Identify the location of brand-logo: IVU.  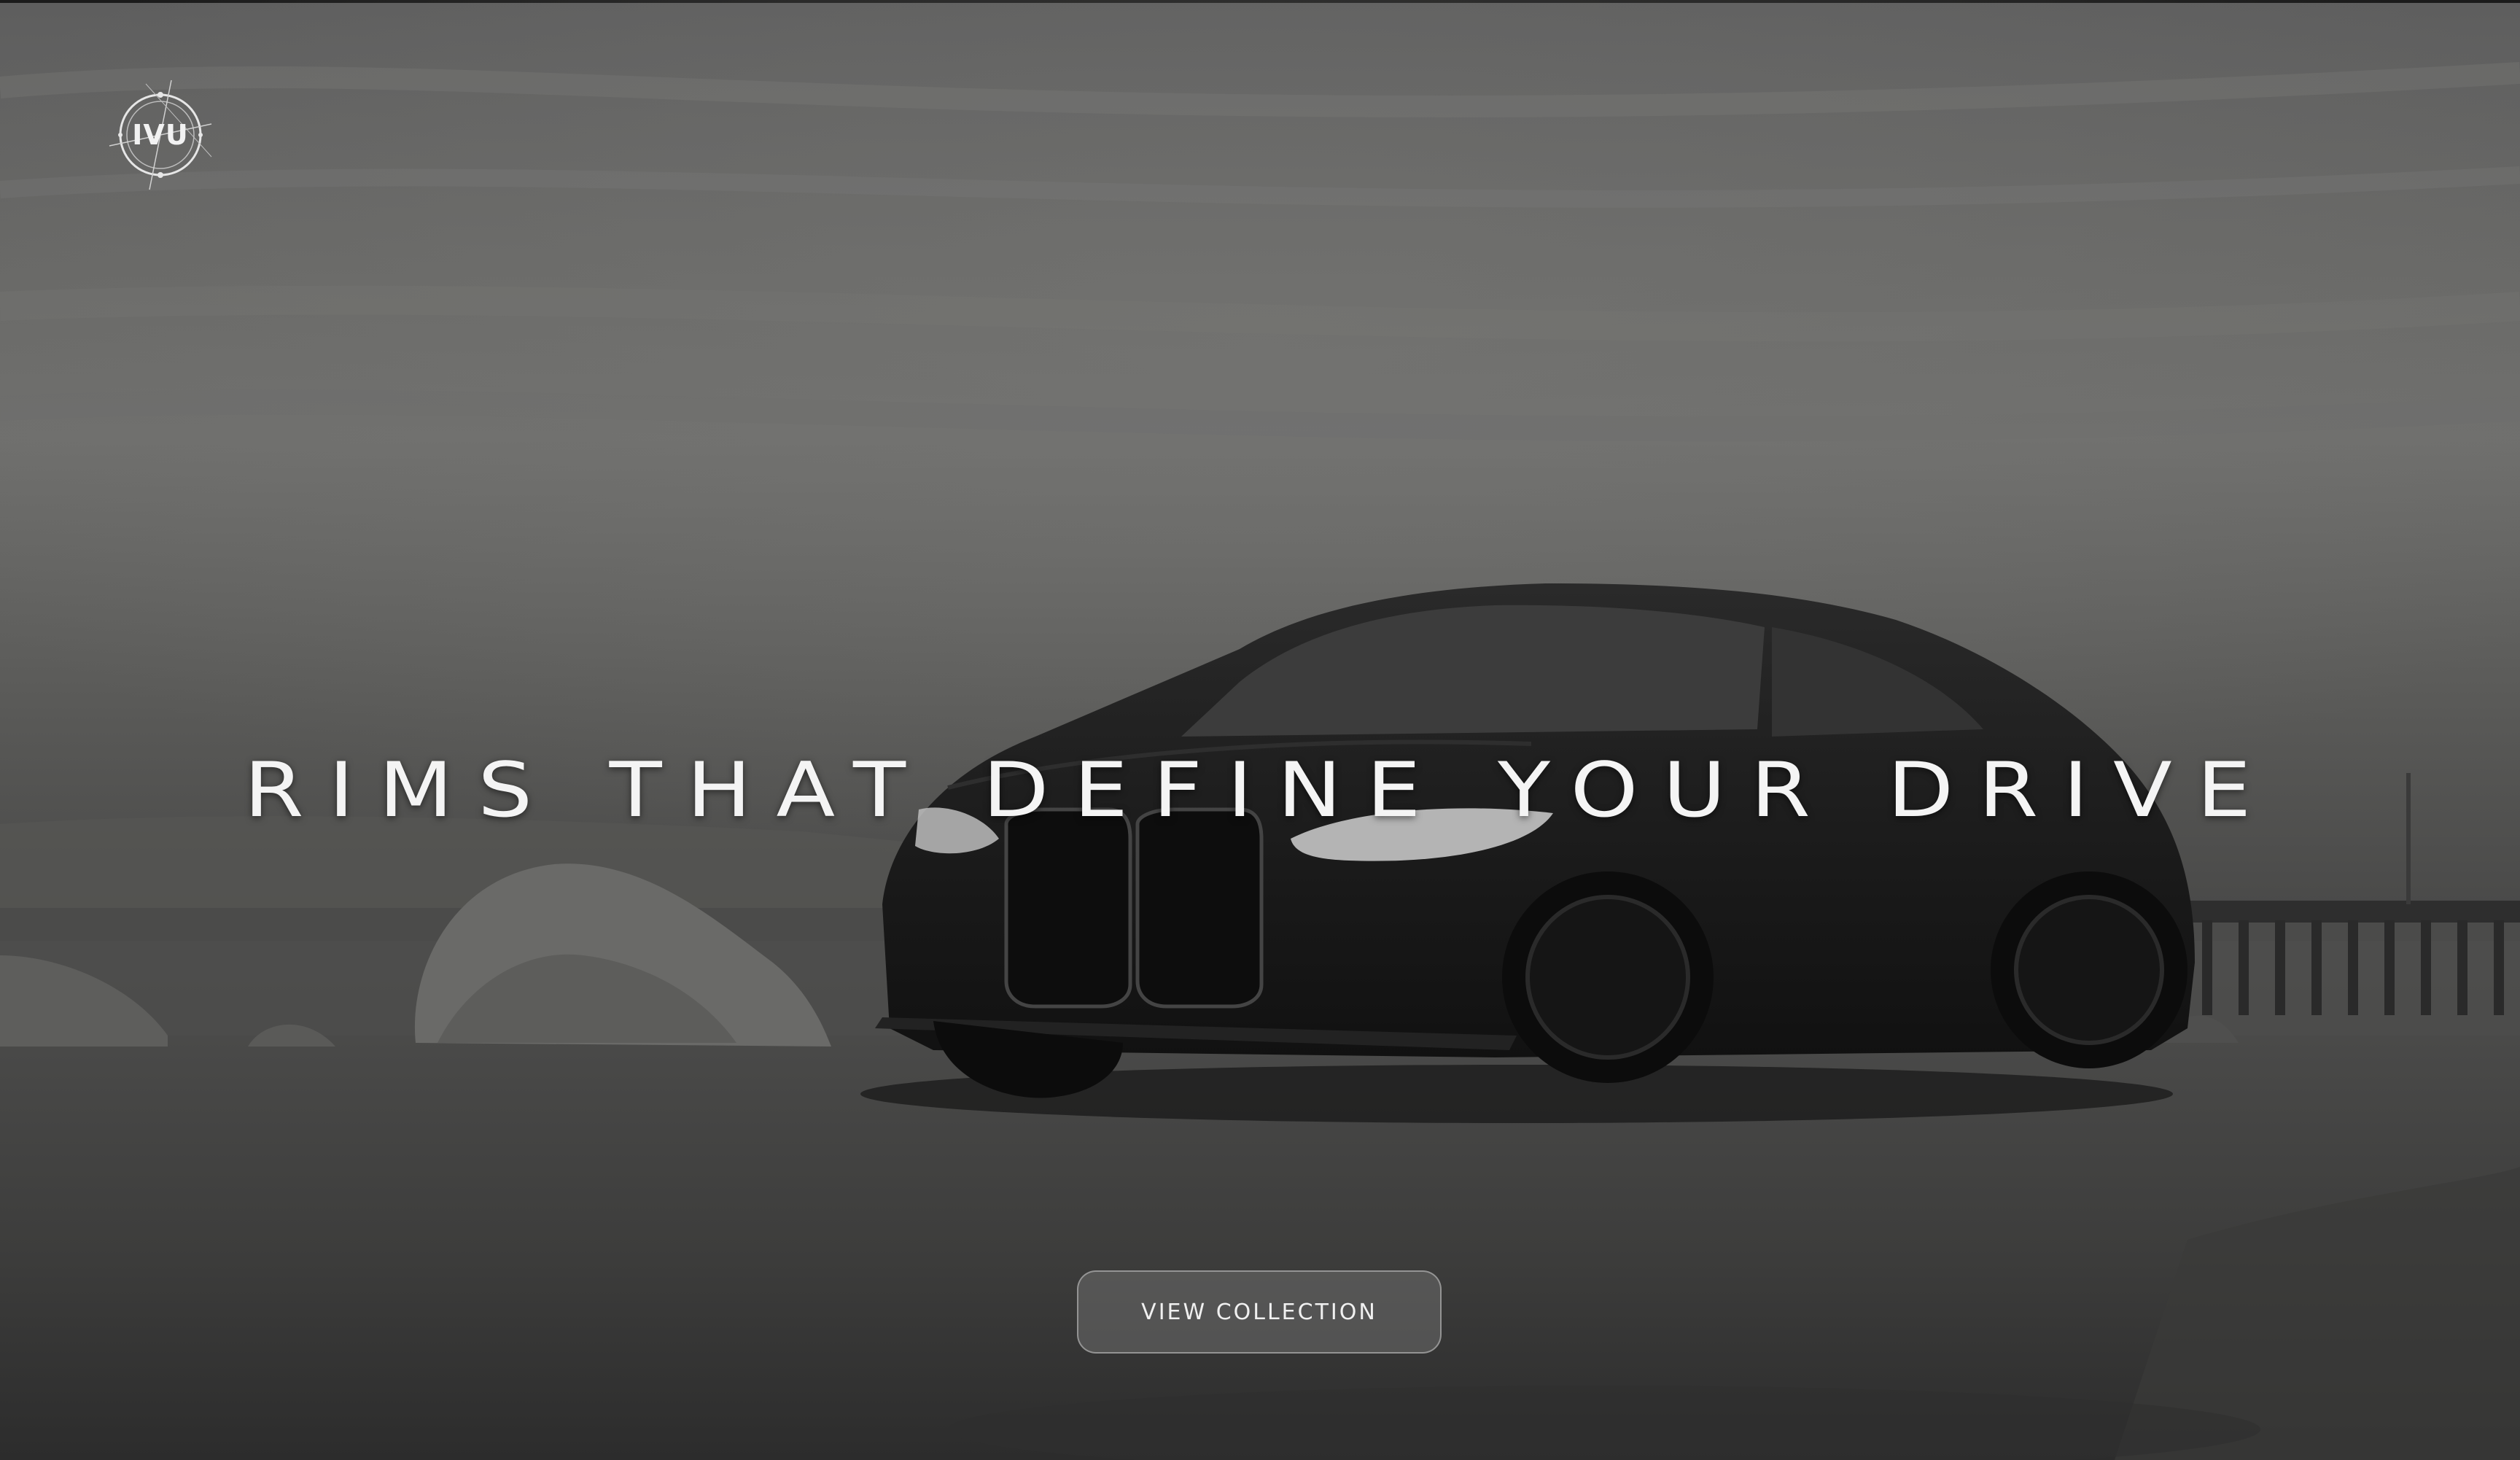
(160, 135).